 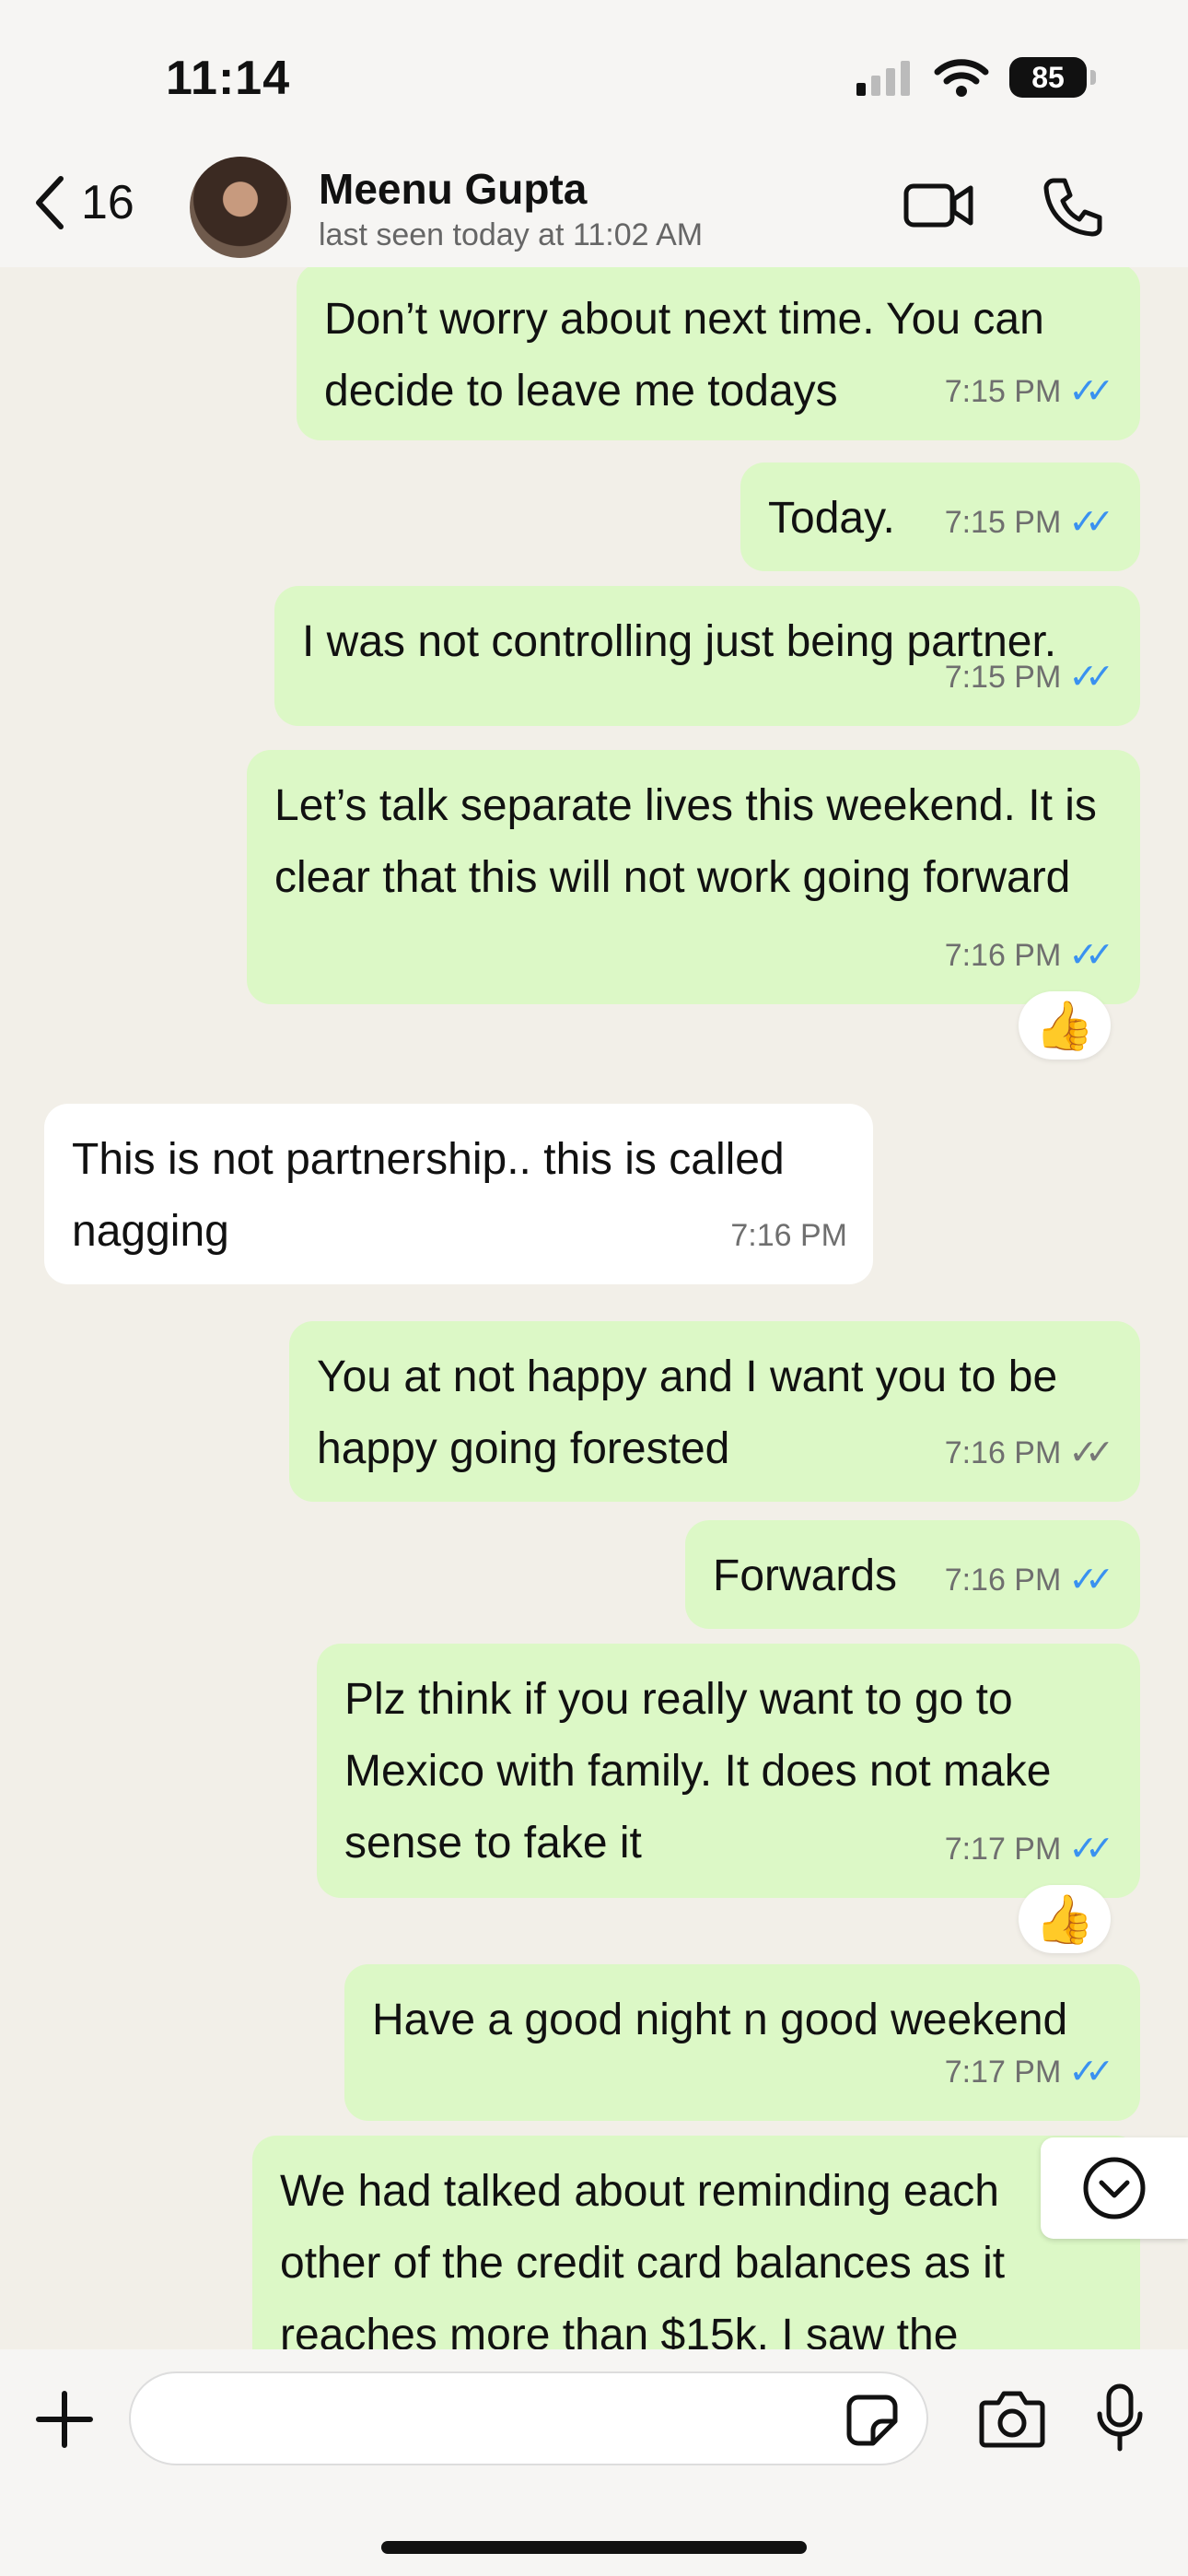 What do you see at coordinates (1012, 2418) in the screenshot?
I see `camera-icon` at bounding box center [1012, 2418].